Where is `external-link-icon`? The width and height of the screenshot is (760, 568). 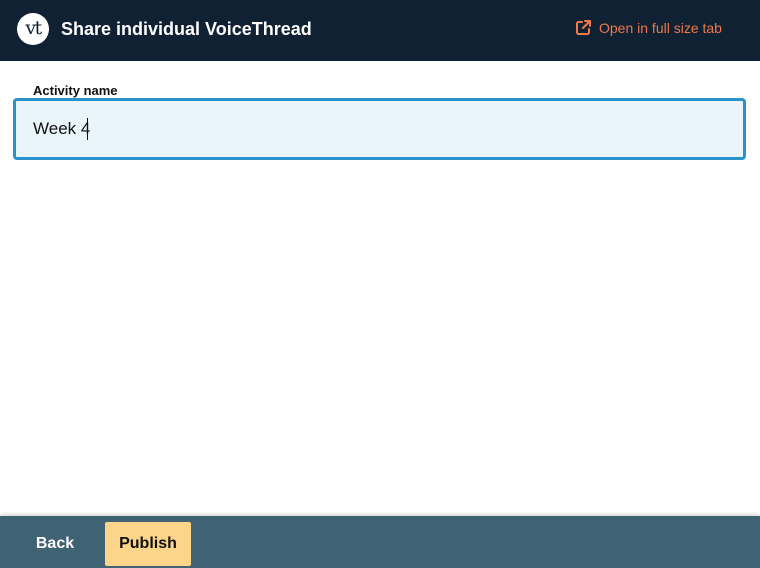
external-link-icon is located at coordinates (583, 27).